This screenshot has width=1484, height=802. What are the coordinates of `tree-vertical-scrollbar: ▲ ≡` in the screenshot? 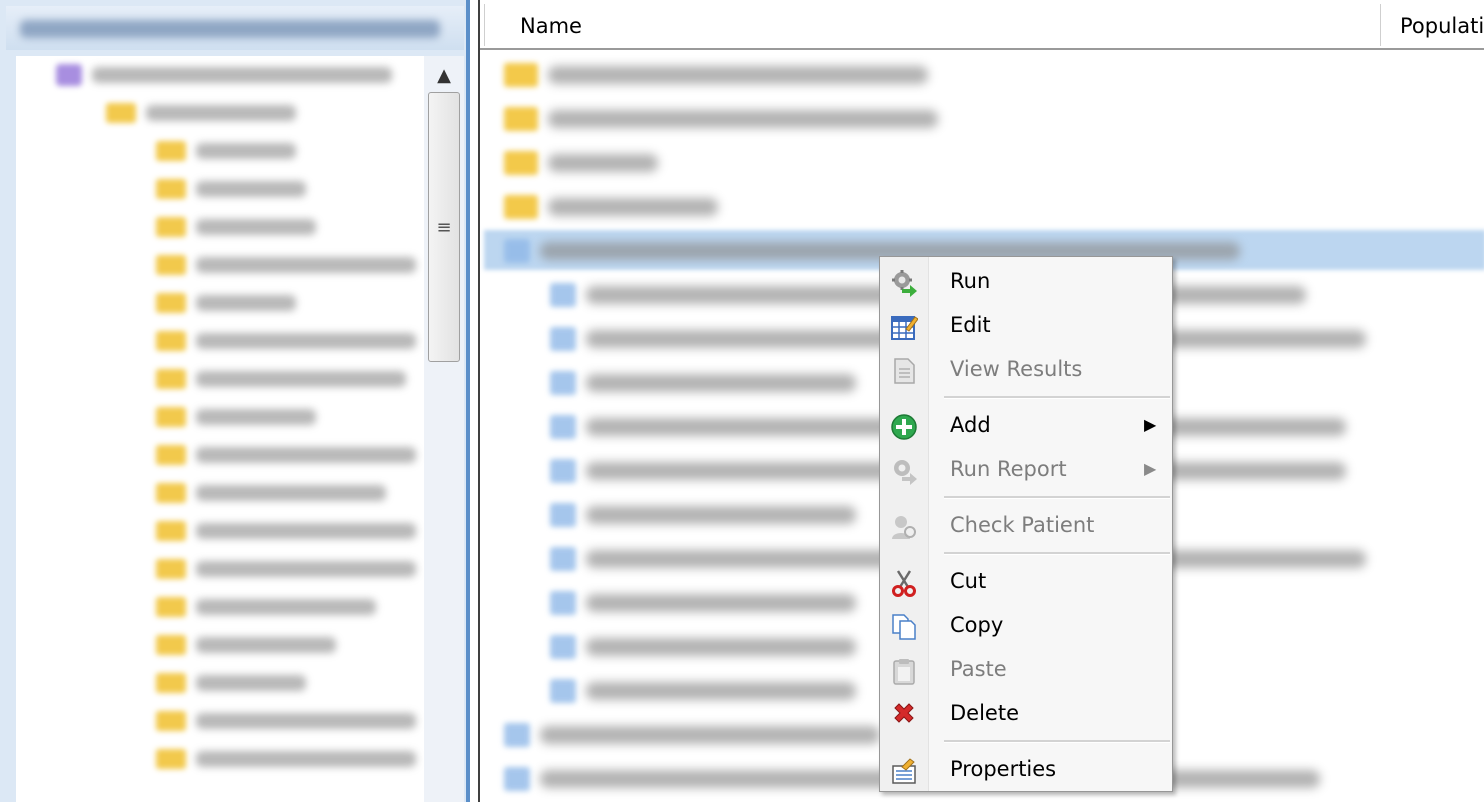 It's located at (444, 429).